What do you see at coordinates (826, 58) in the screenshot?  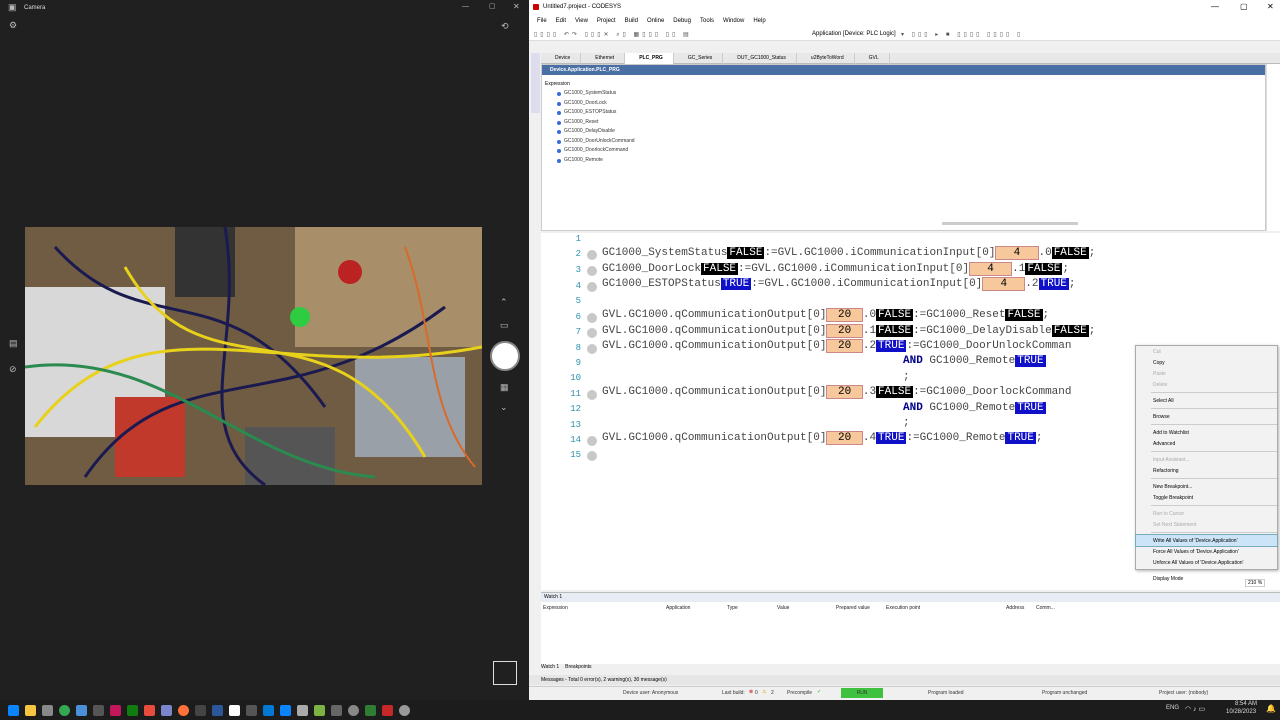 I see `tab-u2bytetoword: u2ByteToWord` at bounding box center [826, 58].